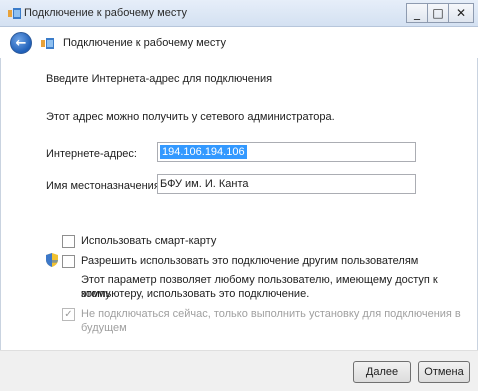 This screenshot has height=391, width=478. Describe the element at coordinates (104, 328) in the screenshot. I see `dont-connect-label-line-2: будущем` at that location.